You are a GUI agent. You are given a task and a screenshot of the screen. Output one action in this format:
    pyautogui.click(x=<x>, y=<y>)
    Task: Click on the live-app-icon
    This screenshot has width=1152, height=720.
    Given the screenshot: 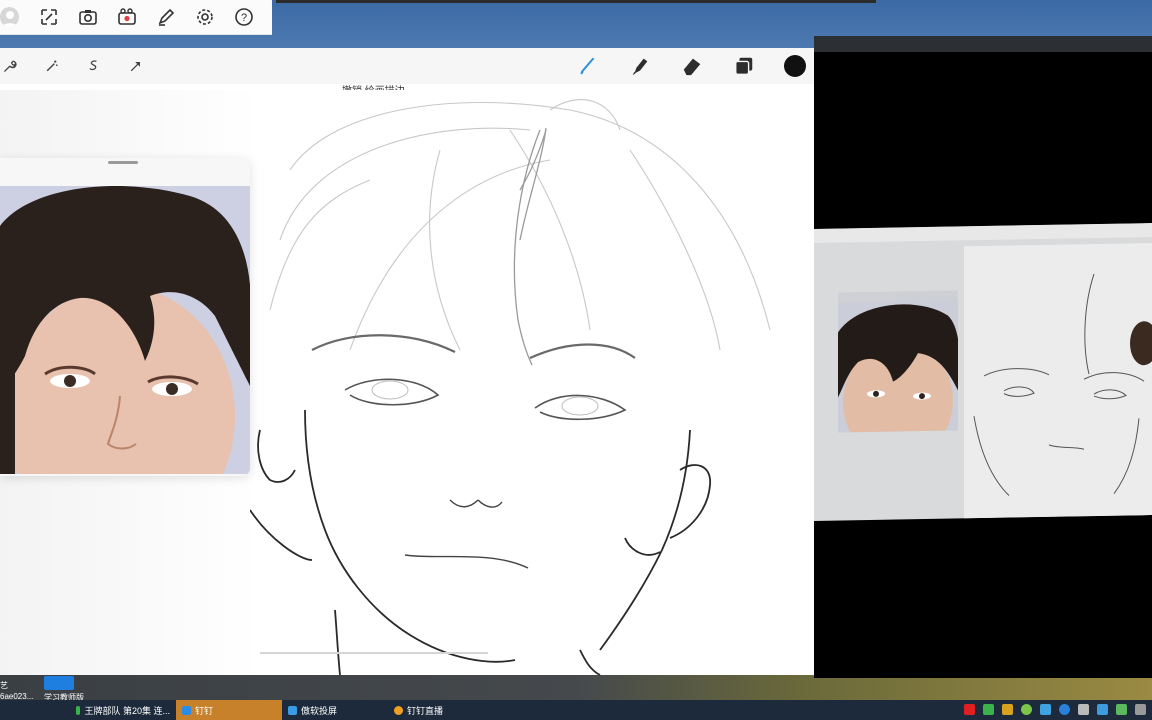 What is the action you would take?
    pyautogui.click(x=398, y=710)
    